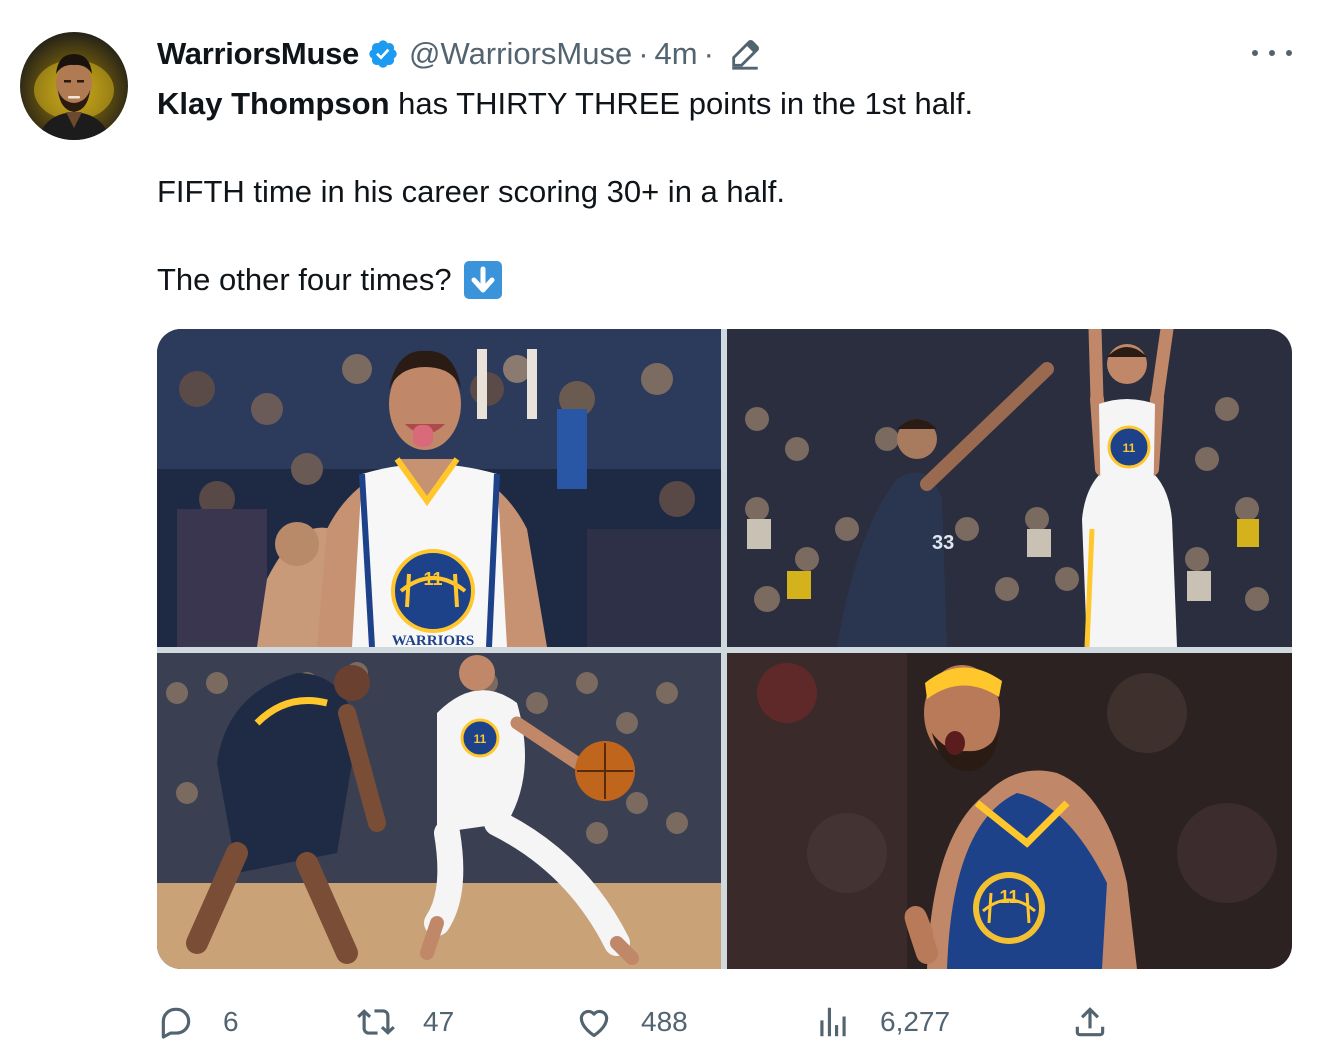  What do you see at coordinates (405, 1022) in the screenshot?
I see `retweet-button: 47` at bounding box center [405, 1022].